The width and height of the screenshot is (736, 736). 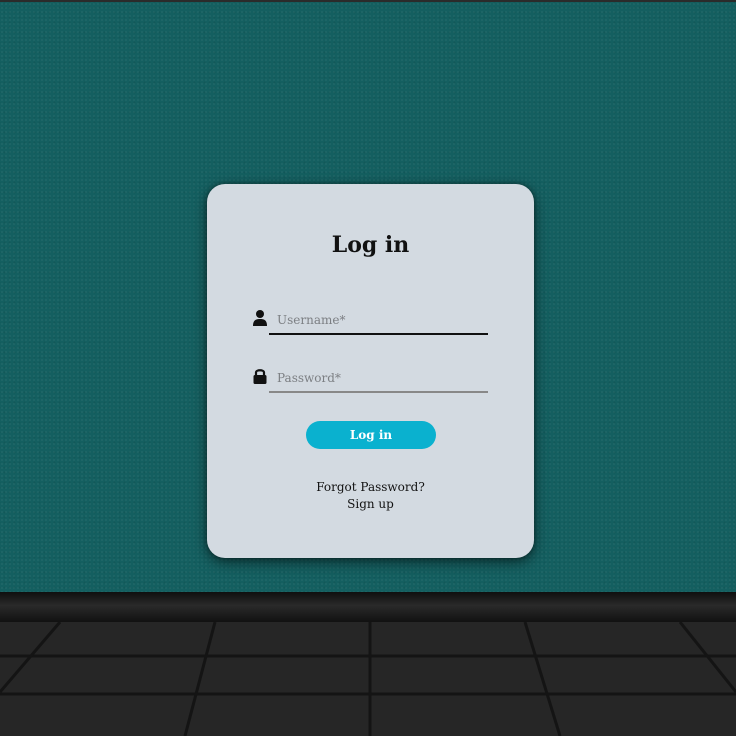 I want to click on sign-up-link: Sign up, so click(x=370, y=504).